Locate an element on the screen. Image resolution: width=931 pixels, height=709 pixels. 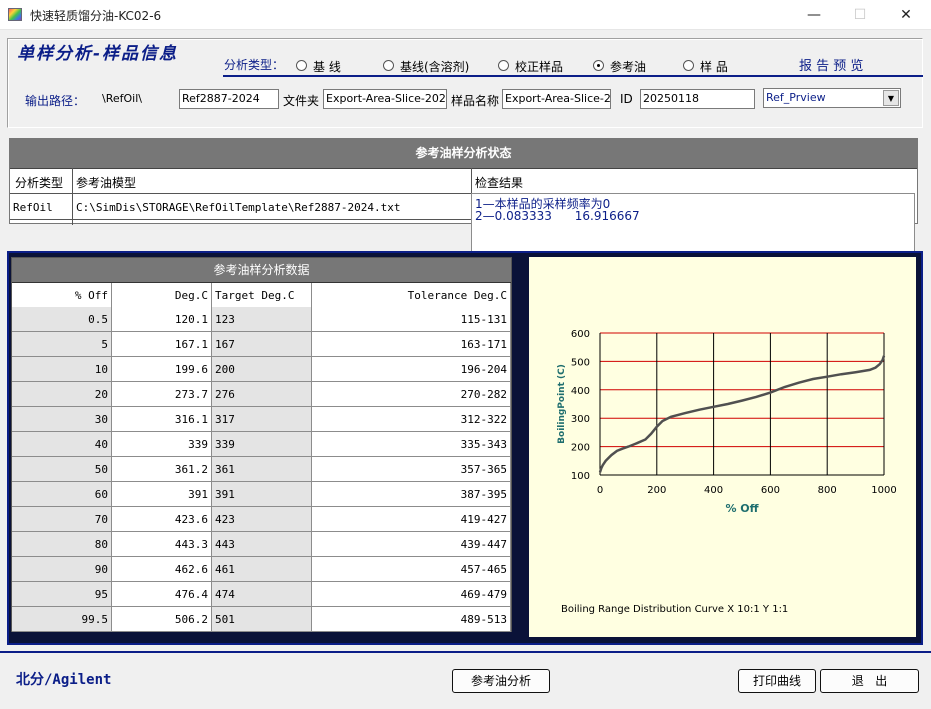
table-cell: 200 is located at coordinates (262, 369).